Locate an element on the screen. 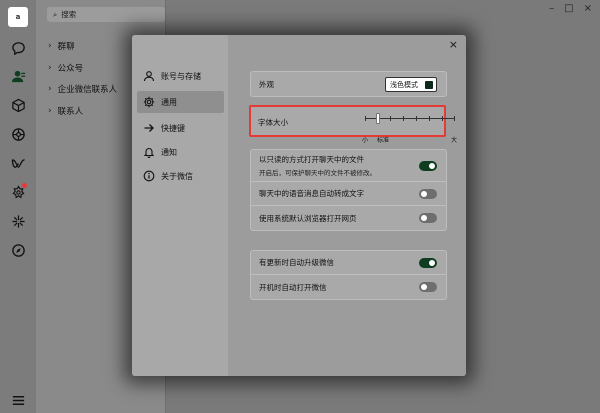 The width and height of the screenshot is (600, 413). font-size-label: 字体大小 is located at coordinates (273, 122).